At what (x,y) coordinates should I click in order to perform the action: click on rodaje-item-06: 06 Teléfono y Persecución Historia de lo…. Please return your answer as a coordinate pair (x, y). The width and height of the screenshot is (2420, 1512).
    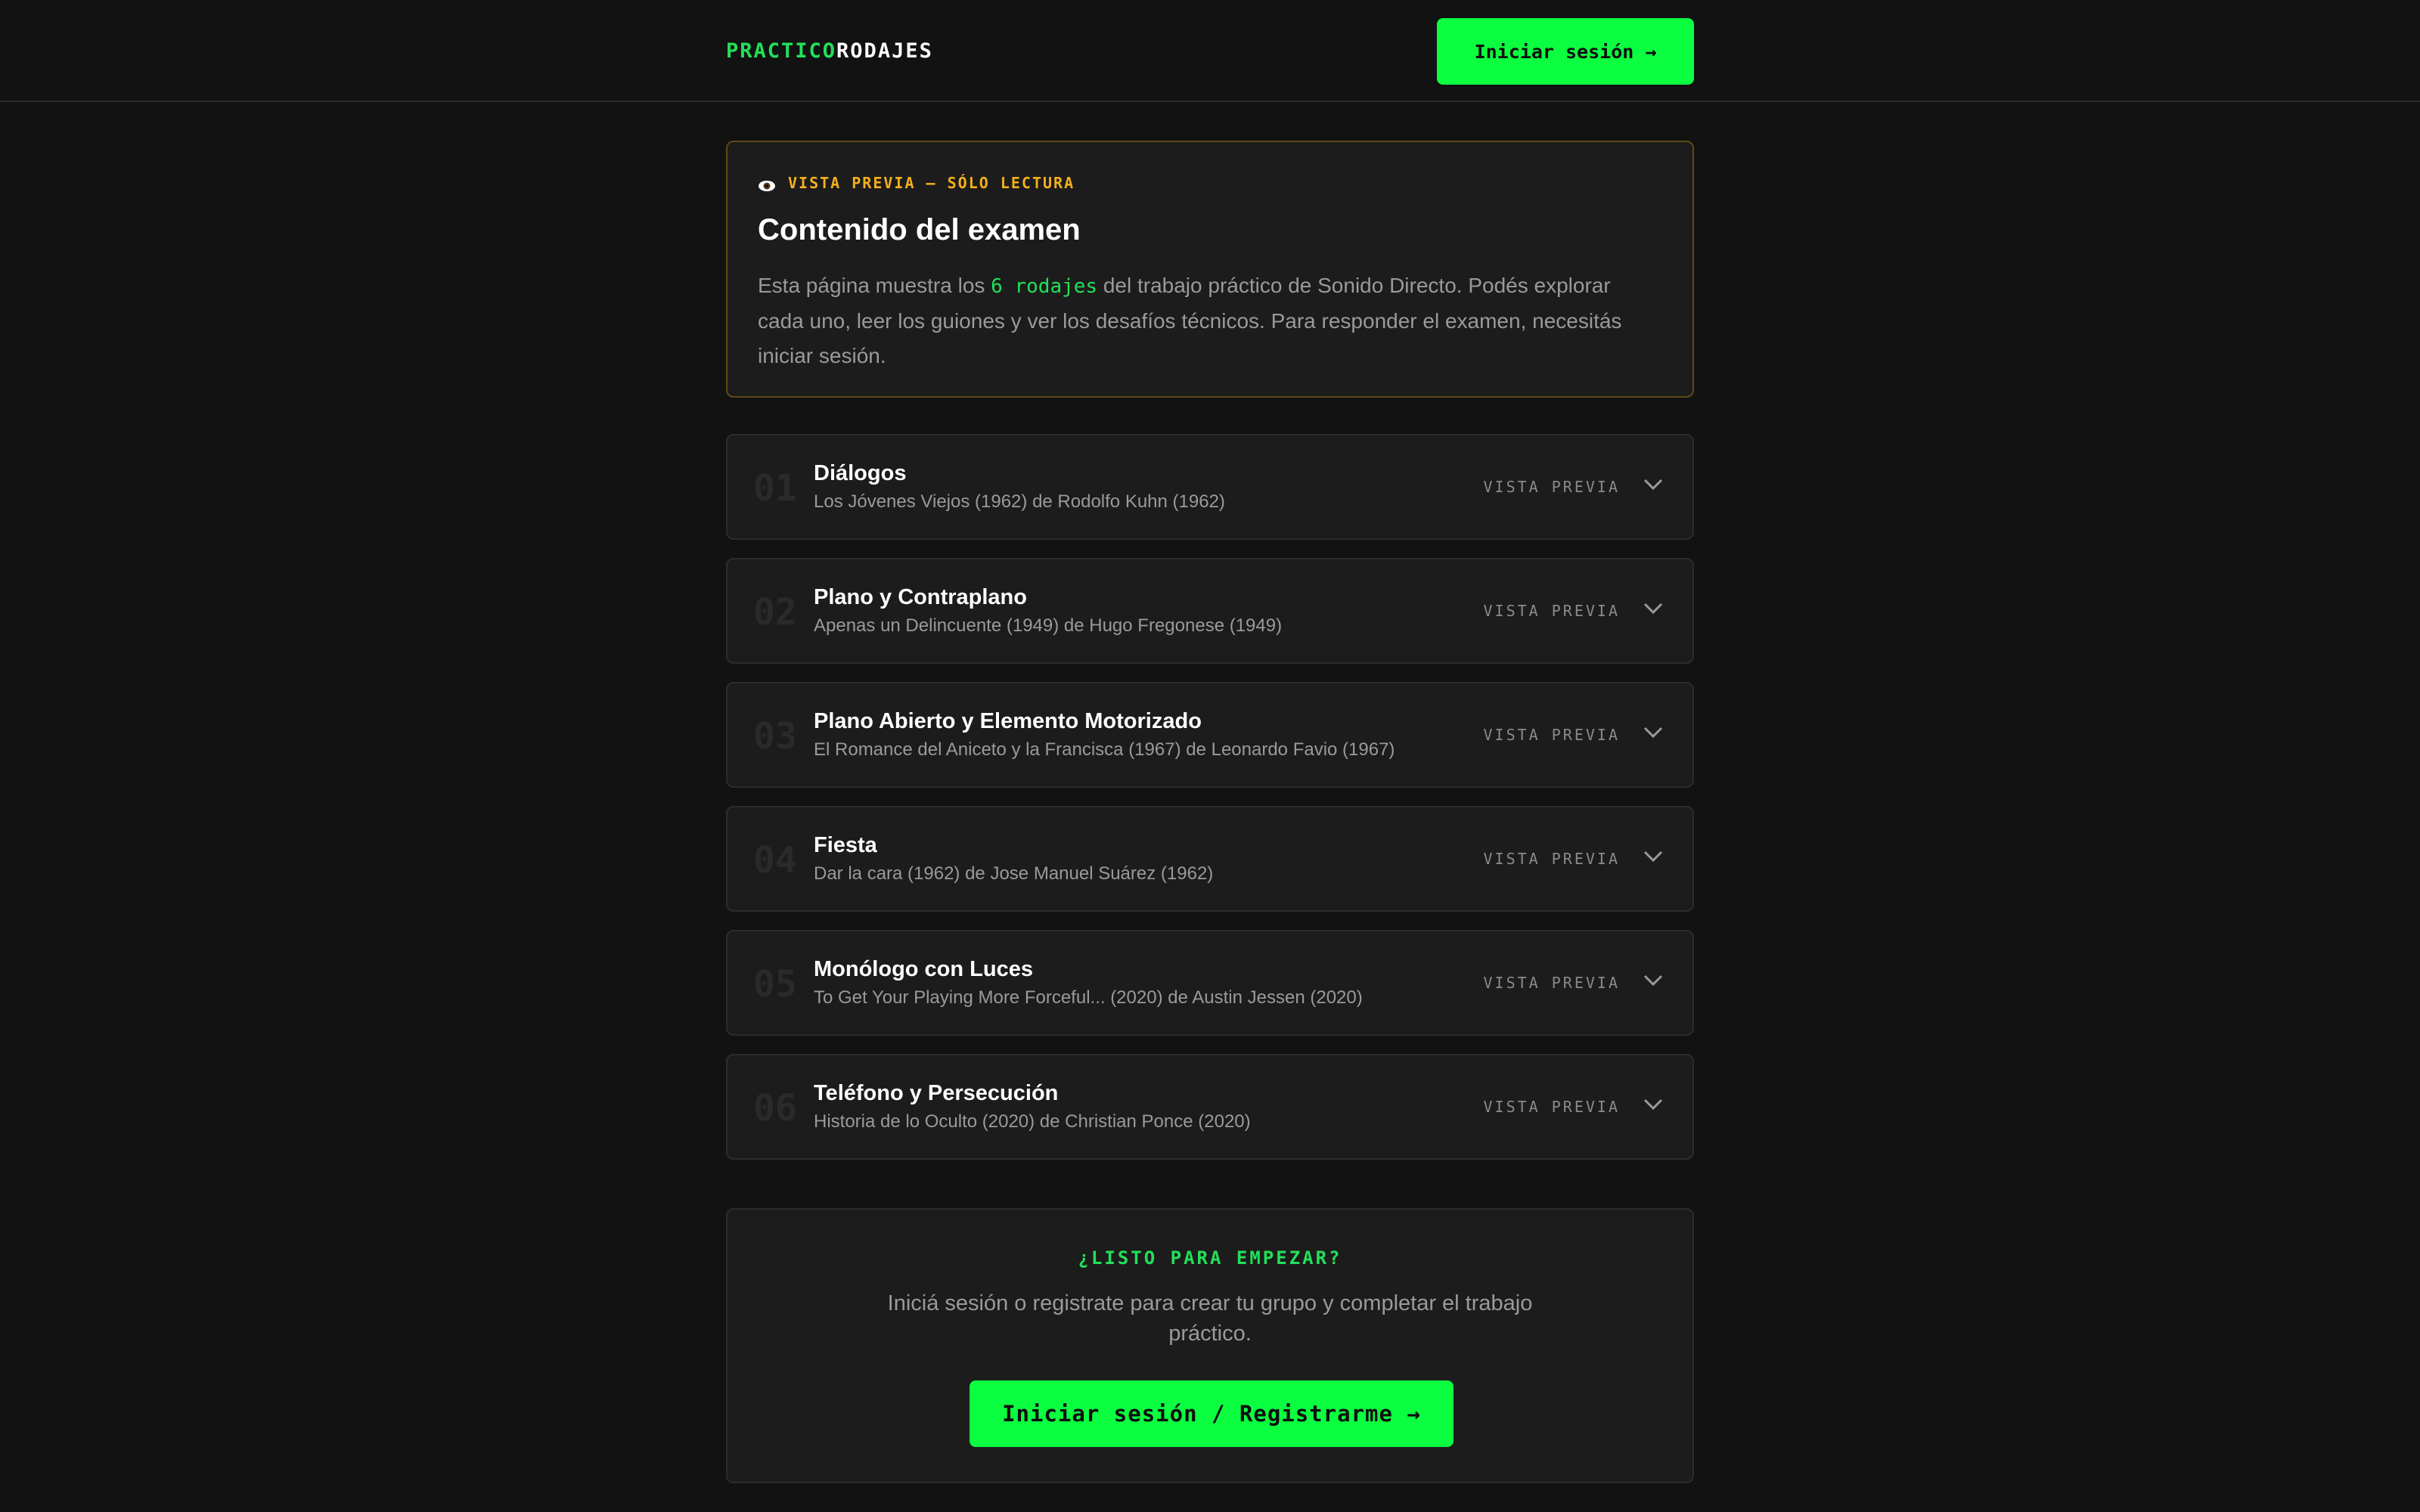
    Looking at the image, I should click on (1210, 1107).